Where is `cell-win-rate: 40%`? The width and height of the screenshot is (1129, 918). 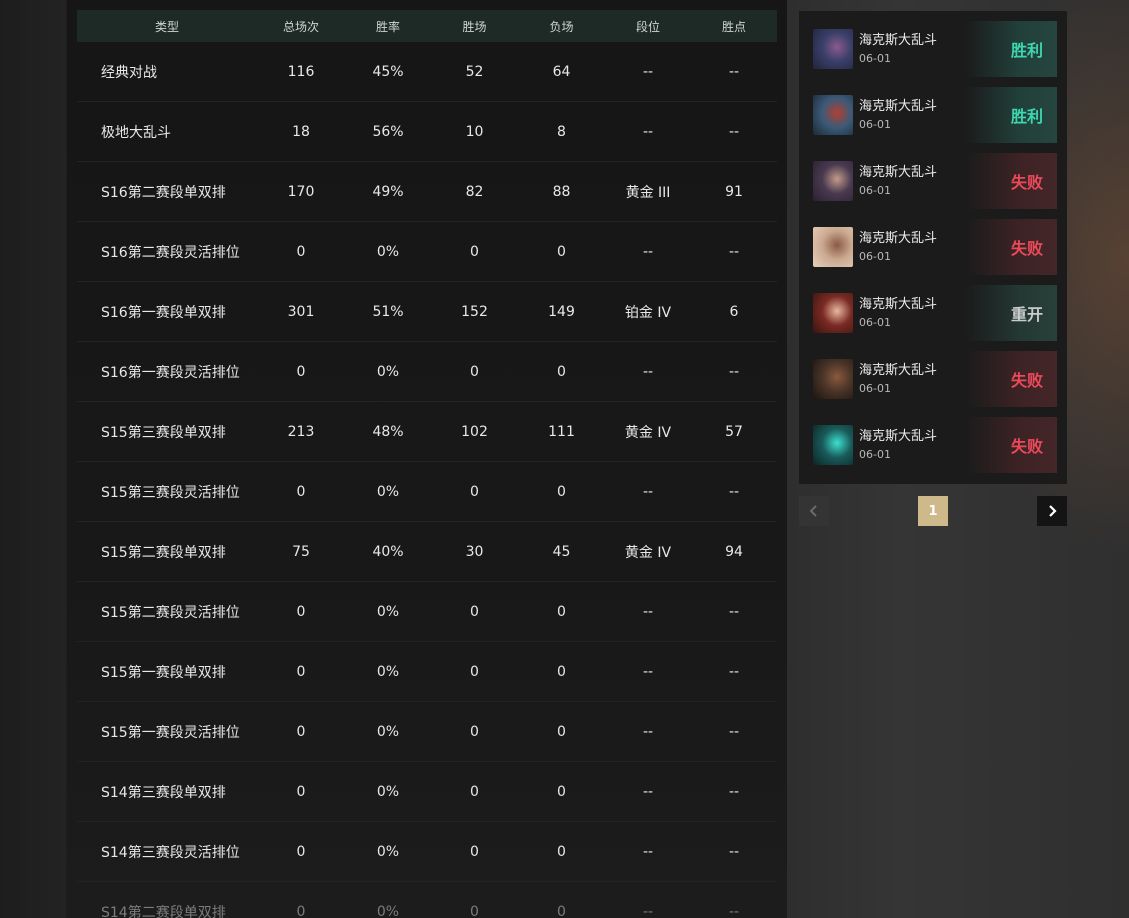
cell-win-rate: 40% is located at coordinates (388, 551).